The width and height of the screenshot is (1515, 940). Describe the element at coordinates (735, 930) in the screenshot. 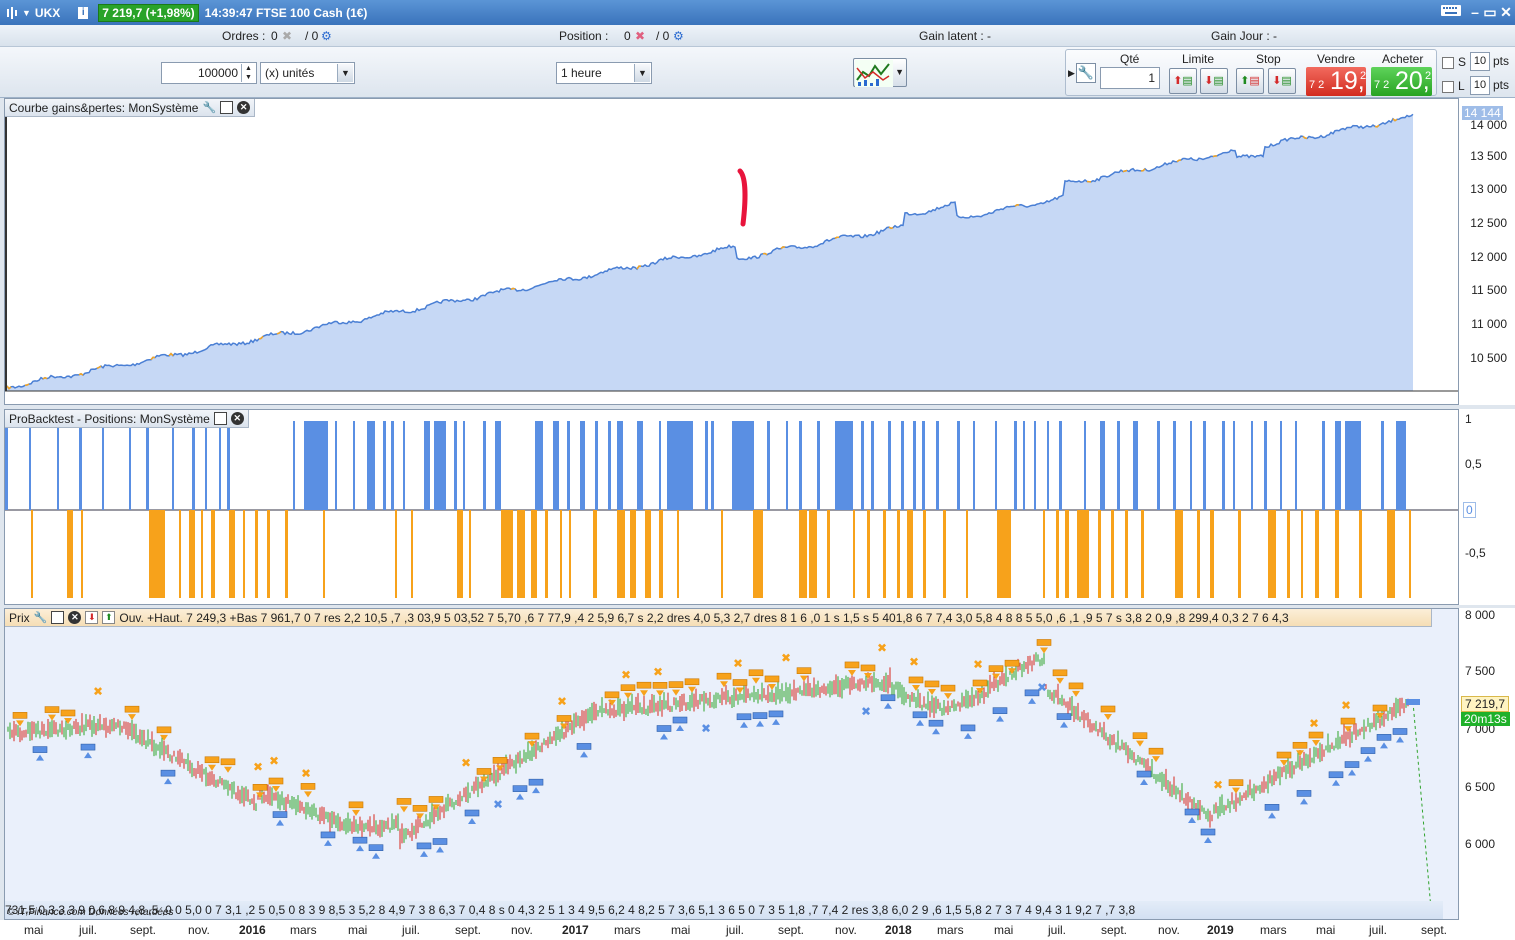

I see `date-label: juil.` at that location.